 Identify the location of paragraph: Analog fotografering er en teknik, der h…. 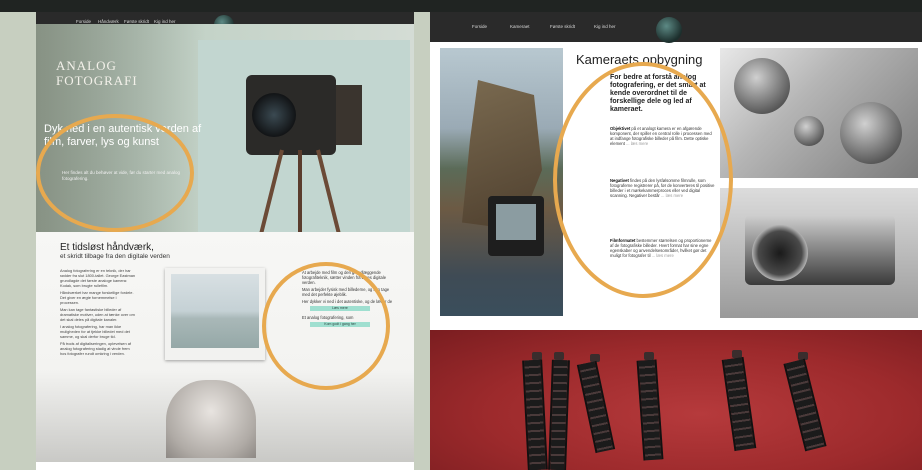
(98, 278).